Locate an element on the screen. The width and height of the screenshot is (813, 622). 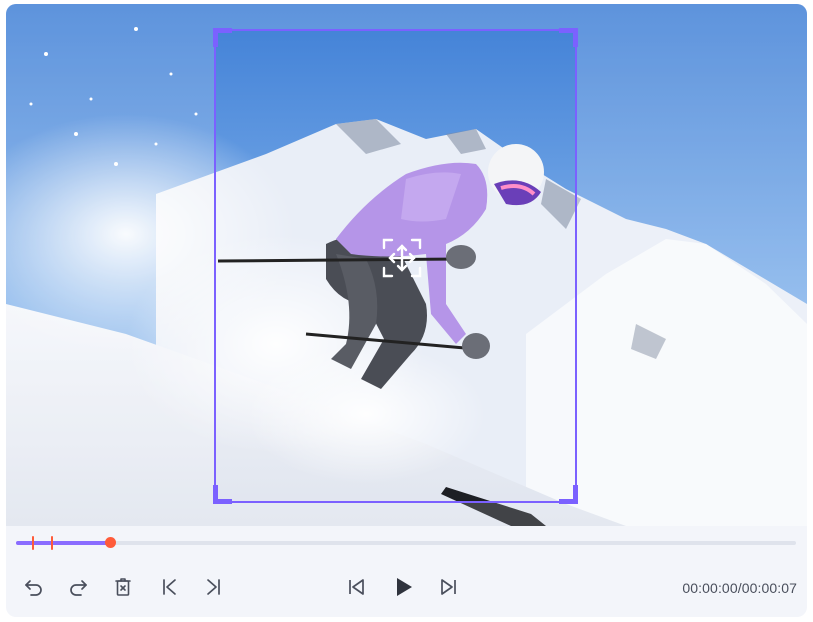
redo-icon is located at coordinates (78, 587).